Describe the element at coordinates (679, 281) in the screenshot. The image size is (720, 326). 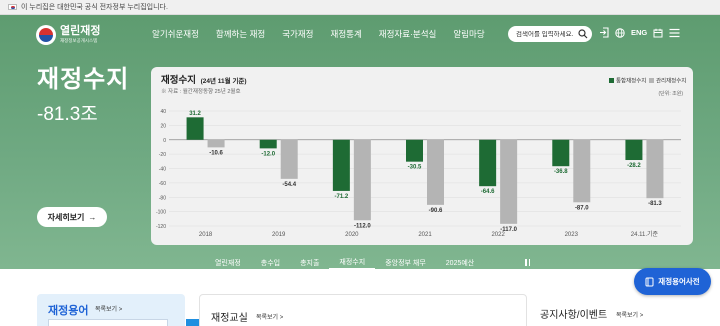
I see `finance-dictionary-label: 재정용어사전` at that location.